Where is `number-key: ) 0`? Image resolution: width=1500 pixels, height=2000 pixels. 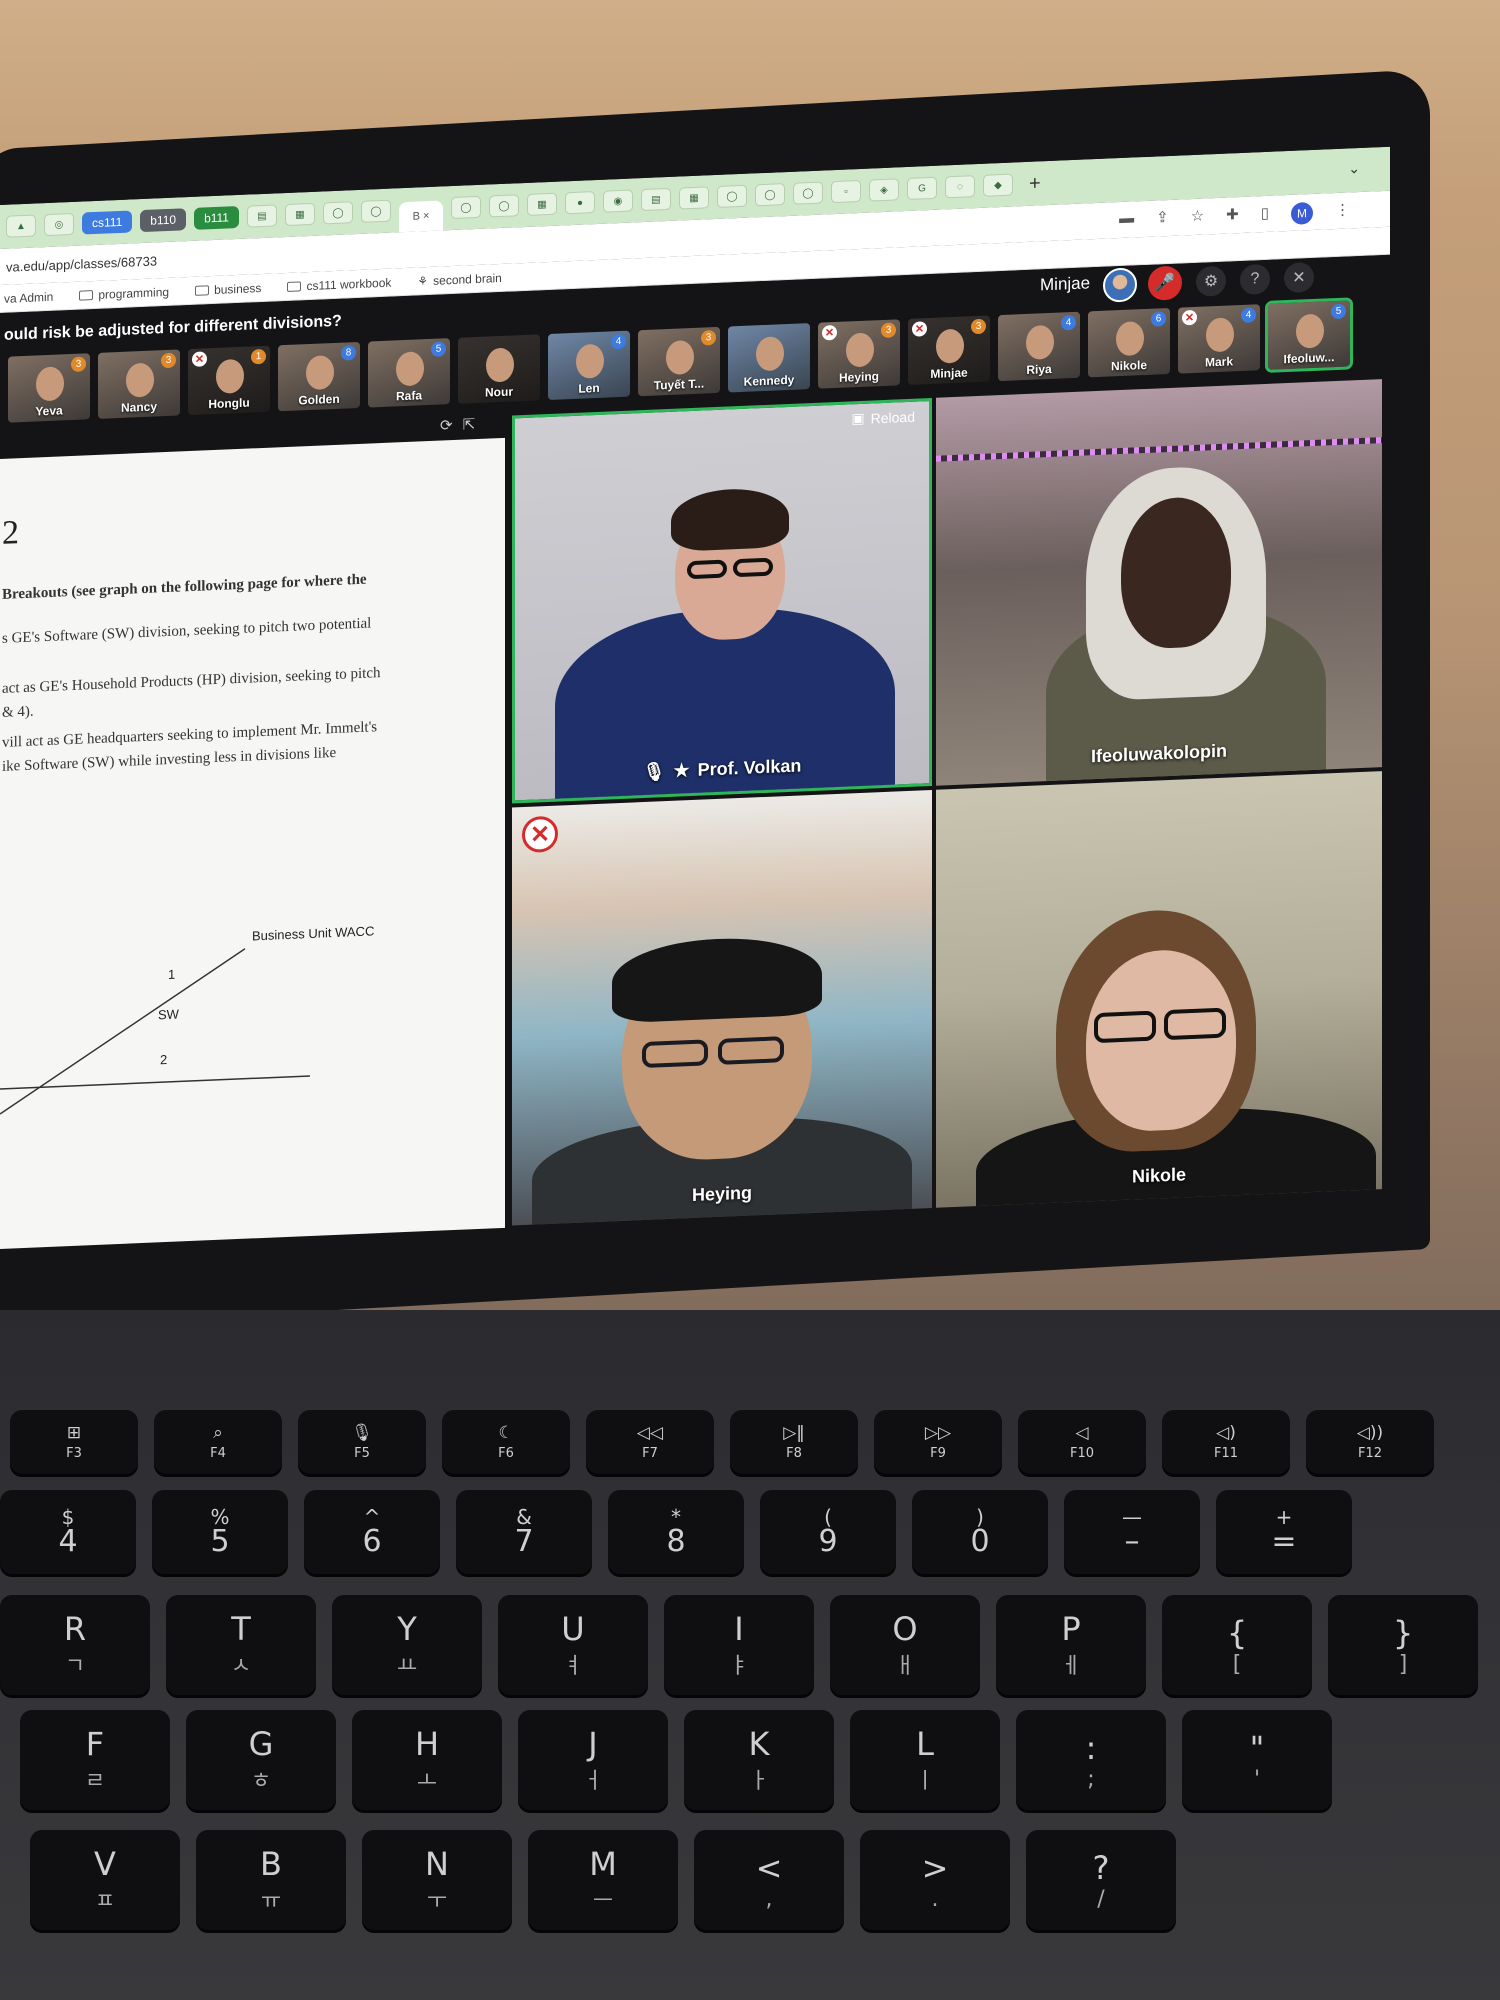
number-key: ) 0 is located at coordinates (980, 1532).